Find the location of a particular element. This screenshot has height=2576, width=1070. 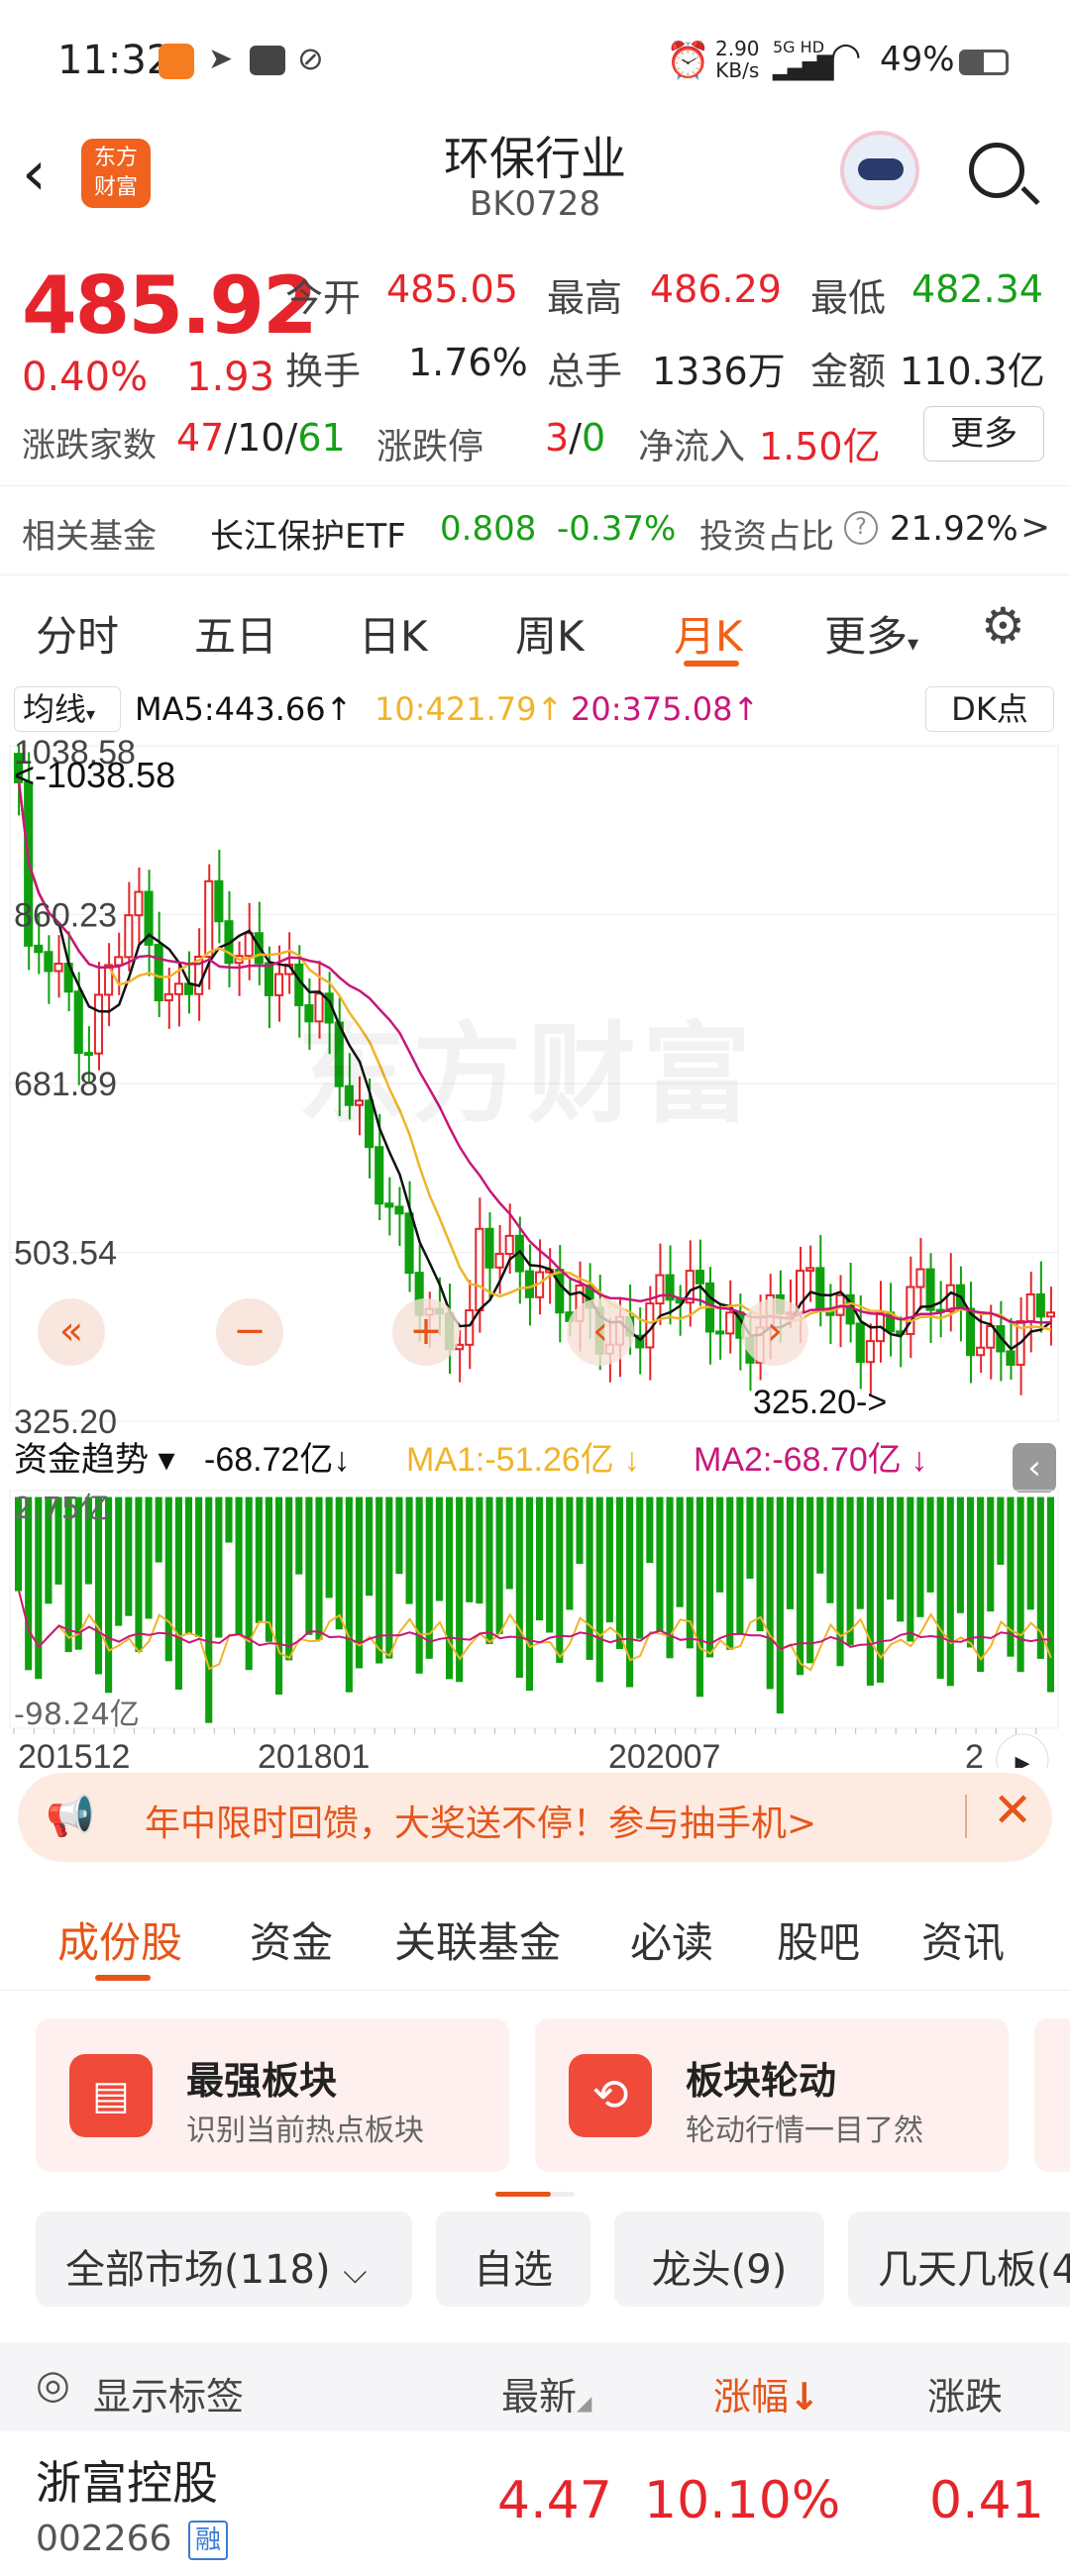

card-strongest-sector: ▤ 最强板块 识别当前热点板块 is located at coordinates (272, 2095).